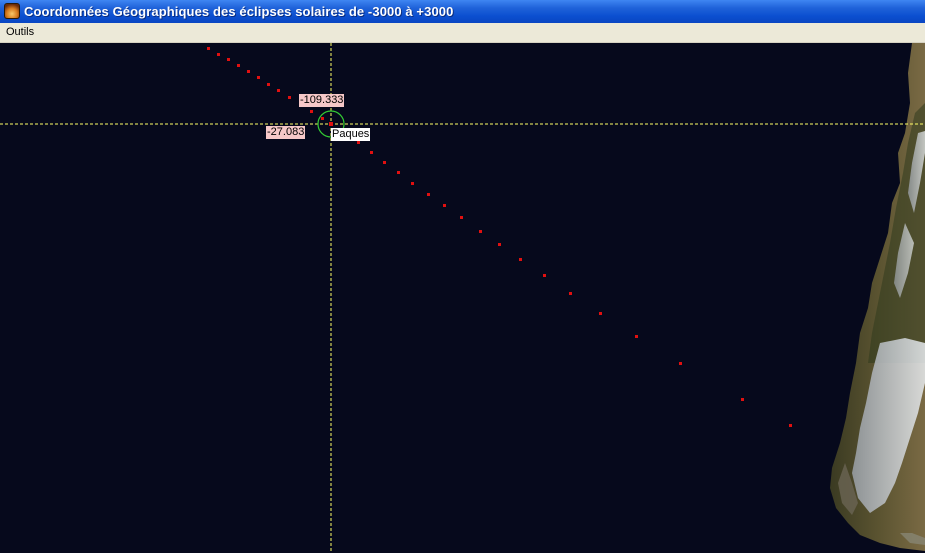 This screenshot has width=925, height=553. Describe the element at coordinates (12, 11) in the screenshot. I see `eclipse-app-icon` at that location.